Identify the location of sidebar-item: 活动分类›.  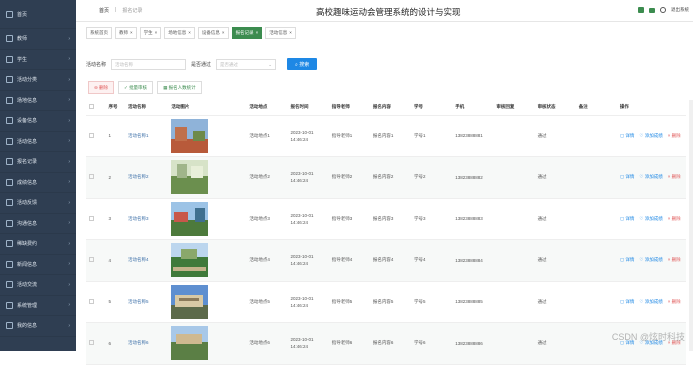
(38, 80).